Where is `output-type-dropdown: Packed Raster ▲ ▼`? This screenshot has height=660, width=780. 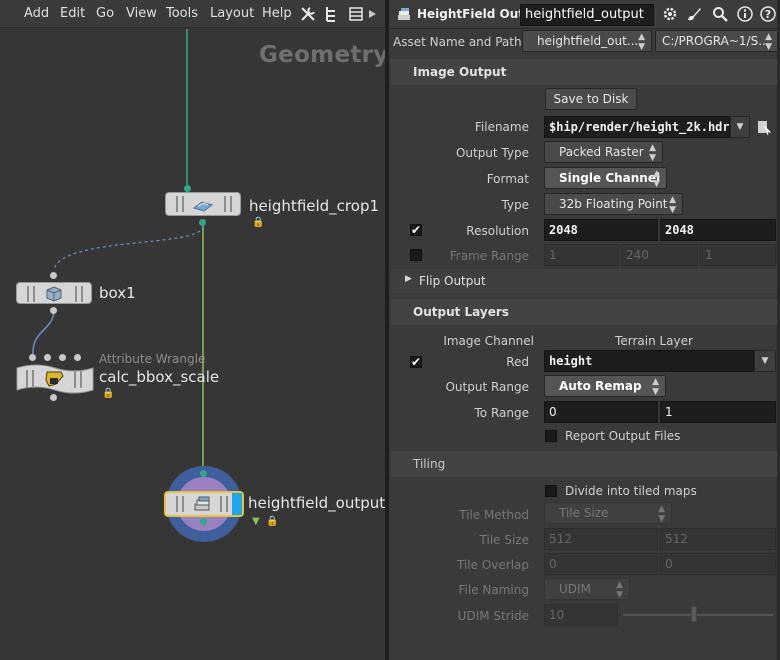 output-type-dropdown: Packed Raster ▲ ▼ is located at coordinates (603, 152).